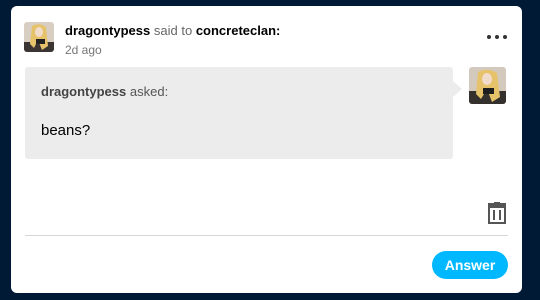 Image resolution: width=540 pixels, height=300 pixels. I want to click on asked-label: asked:, so click(149, 91).